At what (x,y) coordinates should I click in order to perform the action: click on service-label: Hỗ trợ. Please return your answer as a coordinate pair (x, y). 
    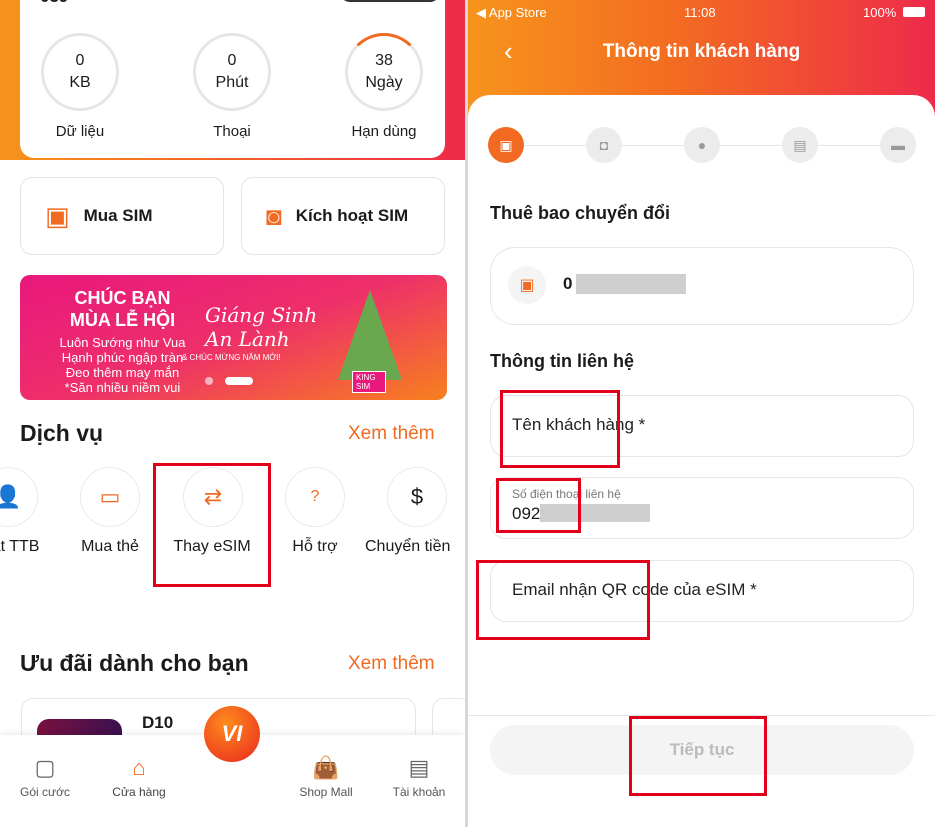
    Looking at the image, I should click on (315, 547).